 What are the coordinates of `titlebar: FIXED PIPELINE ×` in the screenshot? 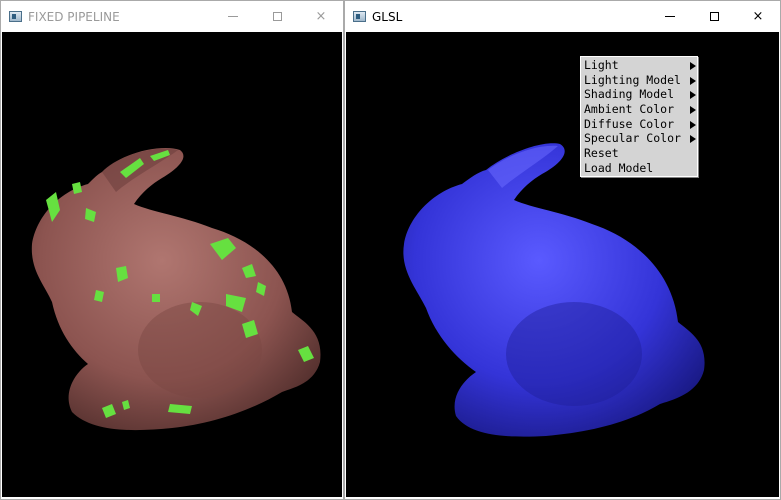 It's located at (172, 16).